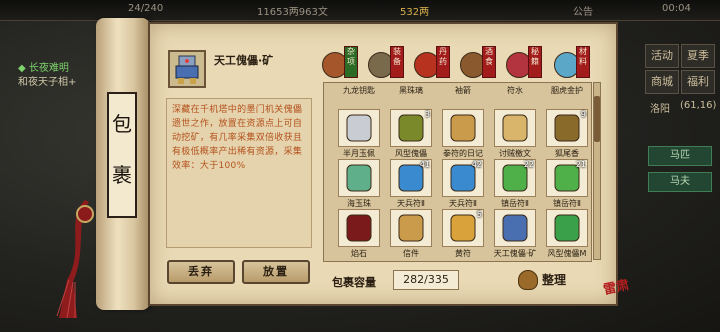 The width and height of the screenshot is (720, 332). Describe the element at coordinates (411, 178) in the screenshot. I see `inventory-slot: 41` at that location.